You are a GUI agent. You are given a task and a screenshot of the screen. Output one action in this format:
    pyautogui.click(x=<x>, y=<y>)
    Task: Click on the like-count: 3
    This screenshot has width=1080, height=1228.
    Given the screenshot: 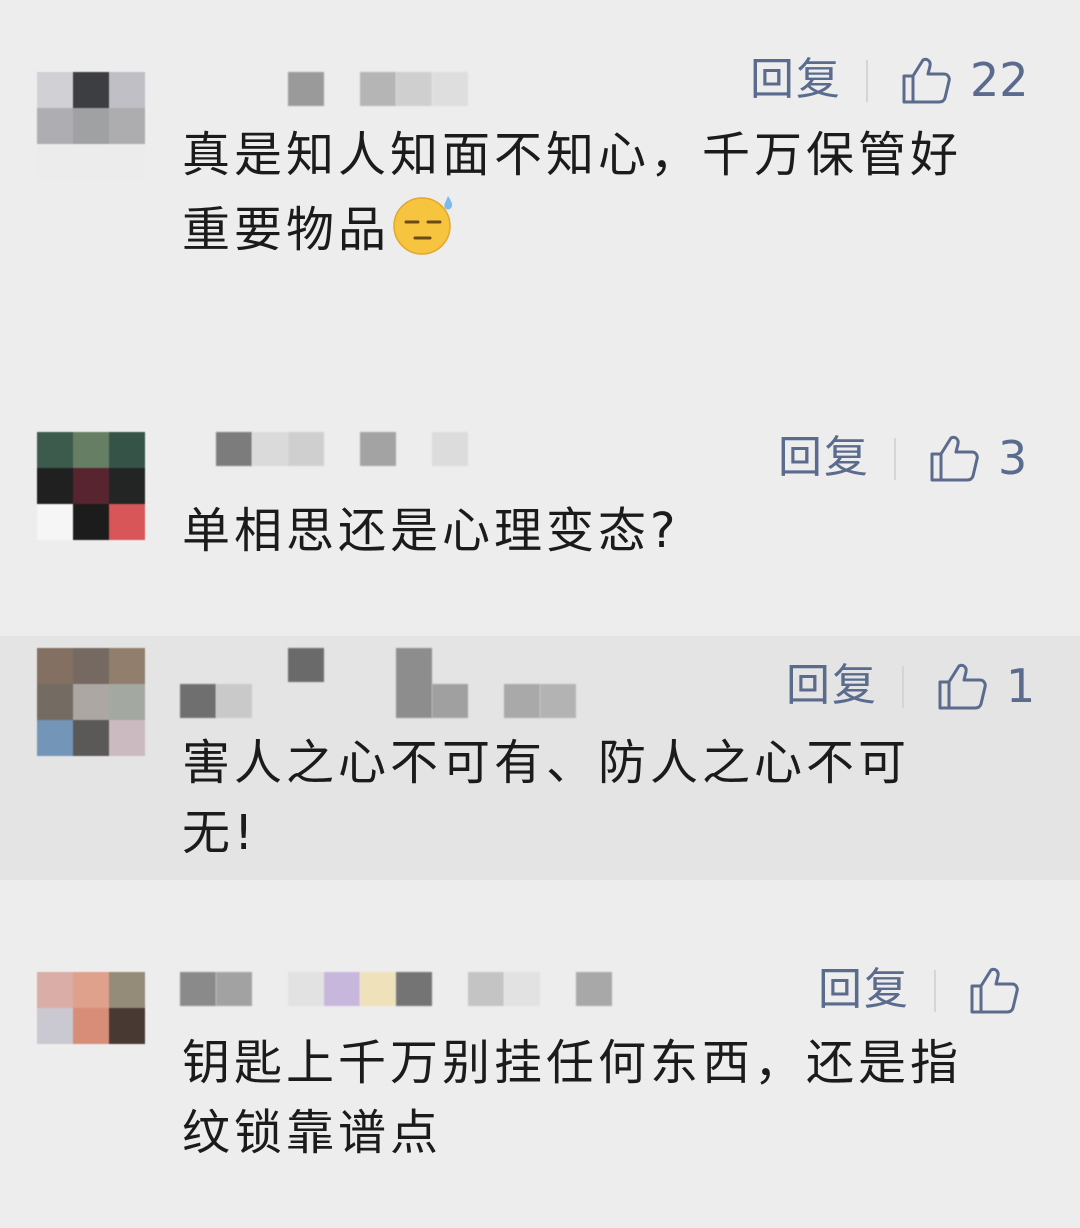 What is the action you would take?
    pyautogui.click(x=1013, y=458)
    